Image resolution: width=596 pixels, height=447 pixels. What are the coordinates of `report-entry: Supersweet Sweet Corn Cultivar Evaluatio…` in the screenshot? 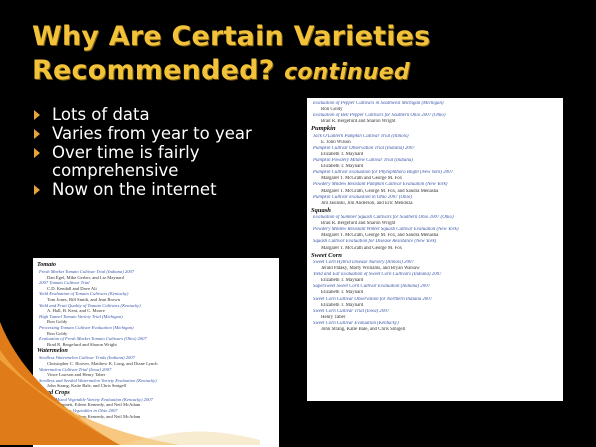 It's located at (435, 290).